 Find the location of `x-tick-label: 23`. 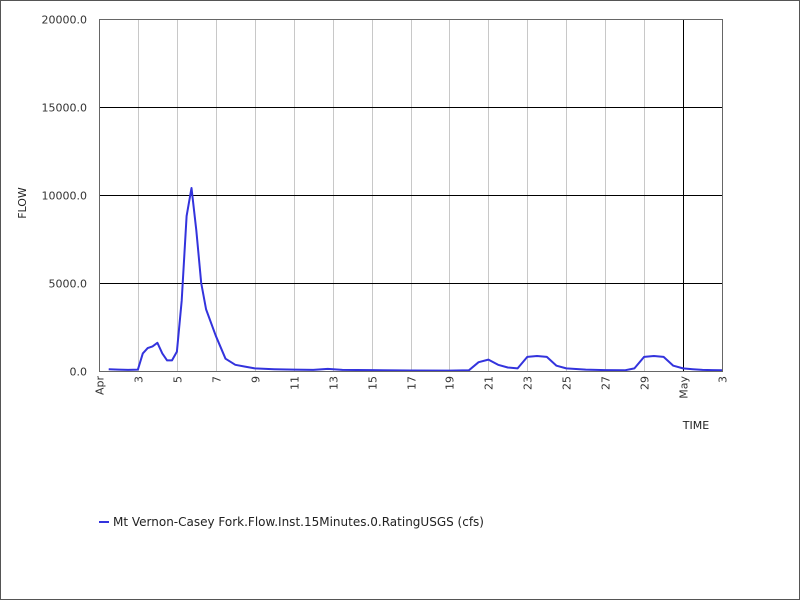

x-tick-label: 23 is located at coordinates (528, 383).